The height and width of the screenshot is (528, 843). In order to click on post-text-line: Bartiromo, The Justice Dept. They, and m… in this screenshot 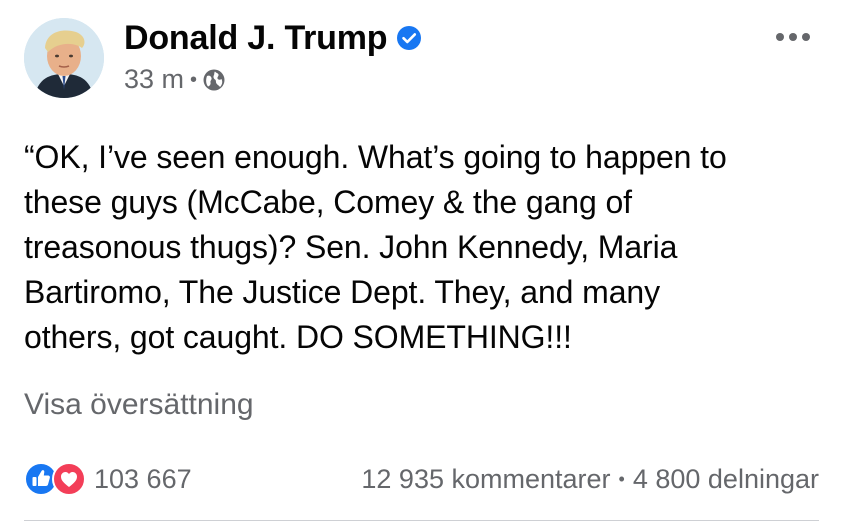, I will do `click(342, 292)`.